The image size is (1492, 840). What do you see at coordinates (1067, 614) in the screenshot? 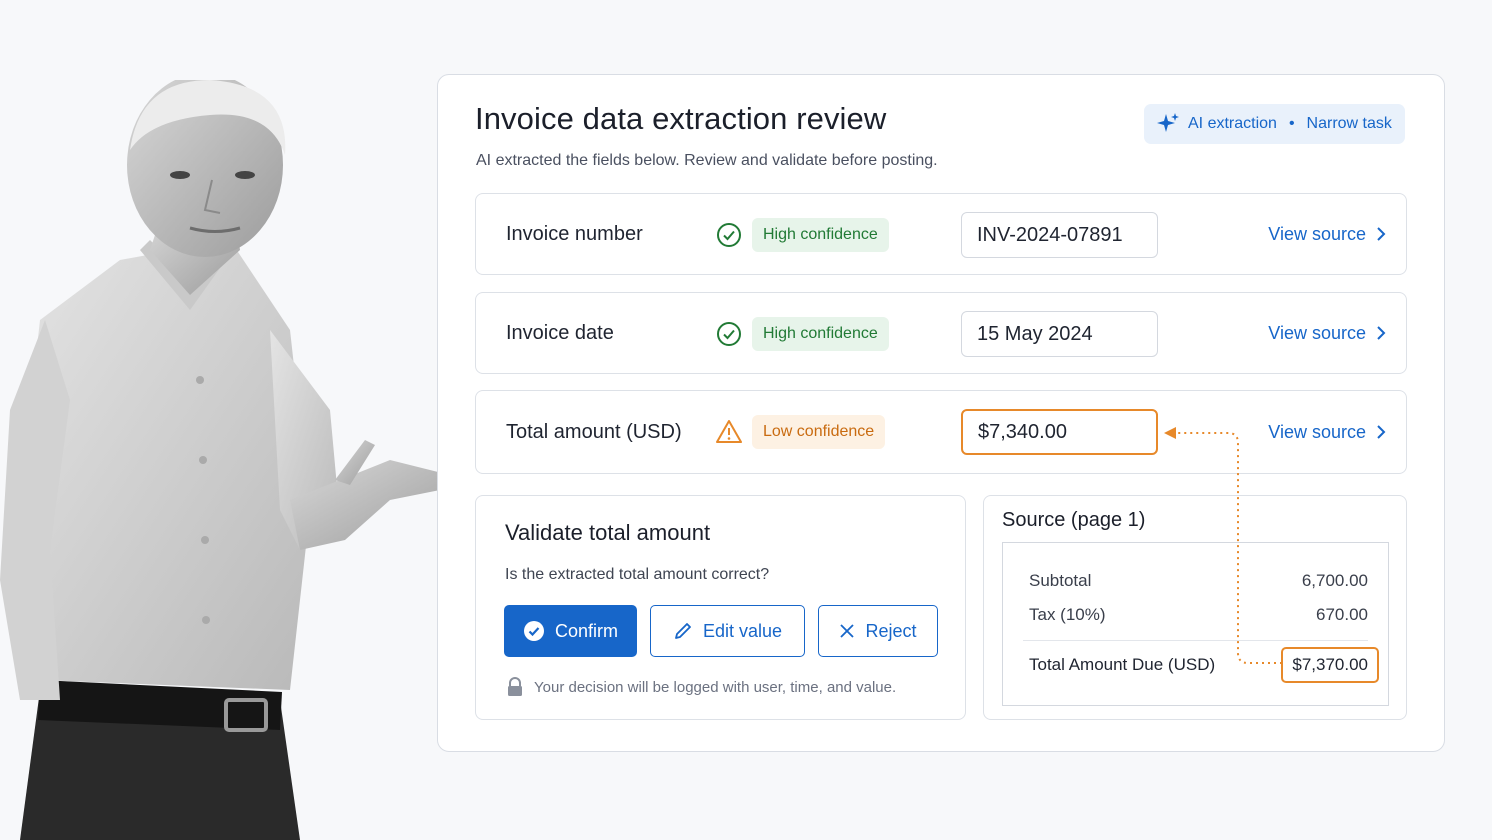
I see `source-row-label: Tax (10%)` at bounding box center [1067, 614].